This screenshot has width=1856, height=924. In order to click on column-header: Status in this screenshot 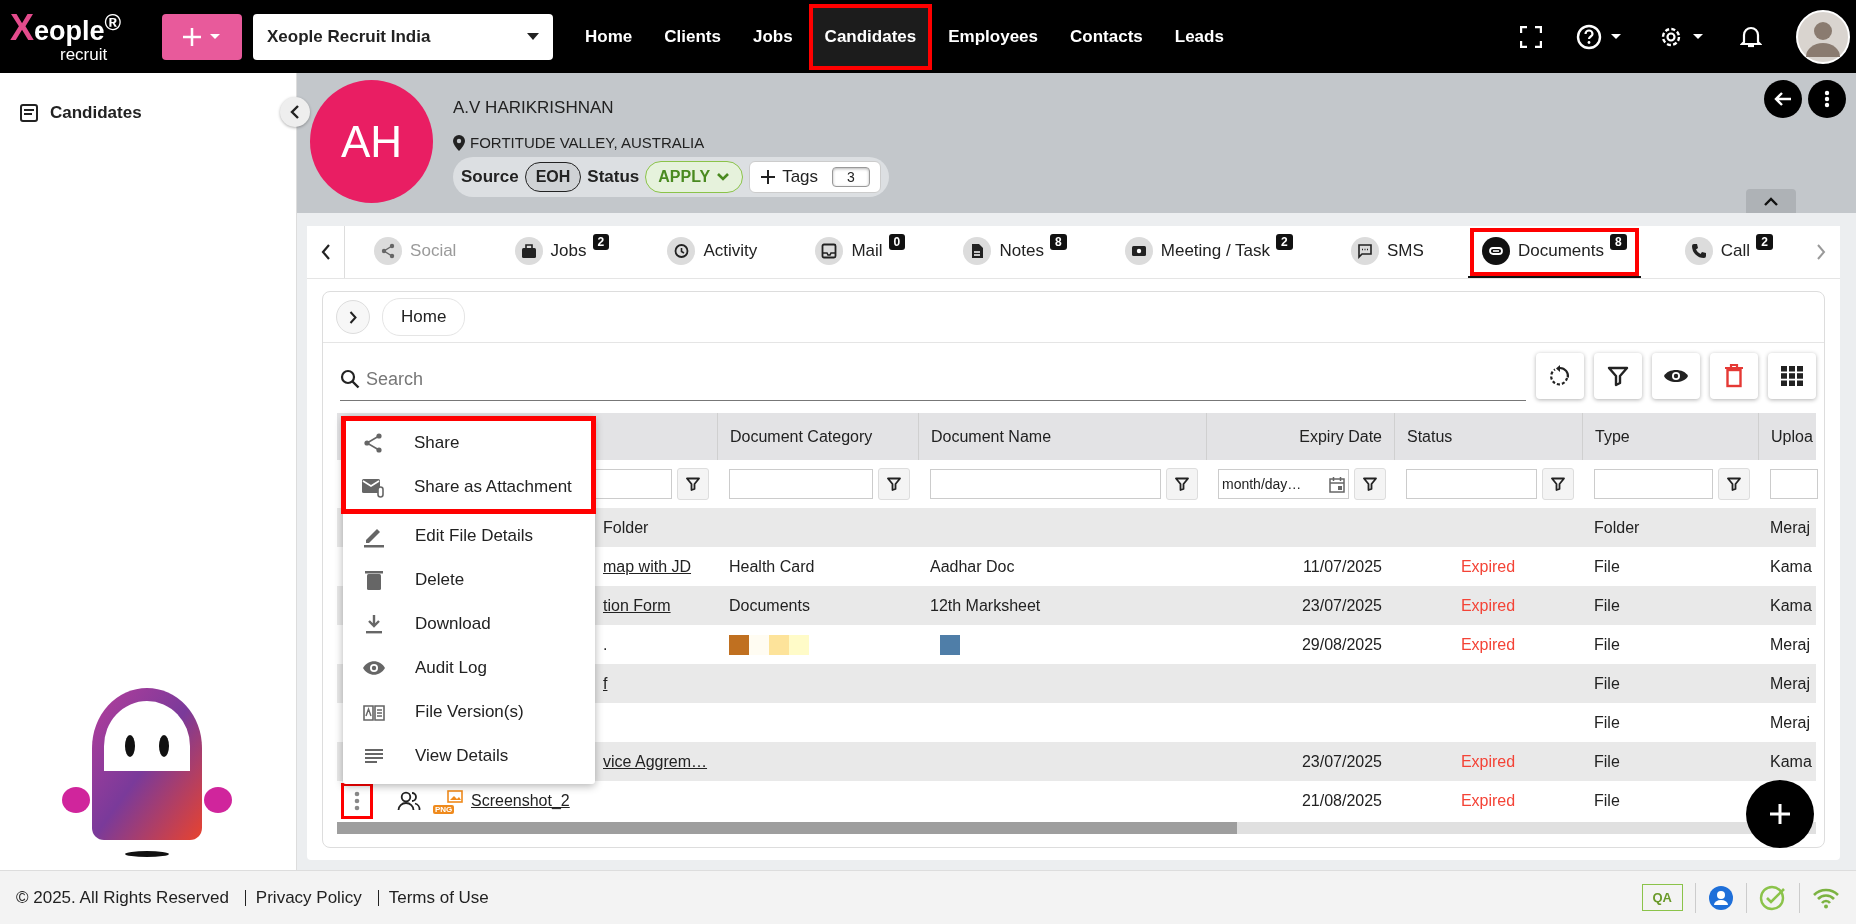, I will do `click(1488, 436)`.